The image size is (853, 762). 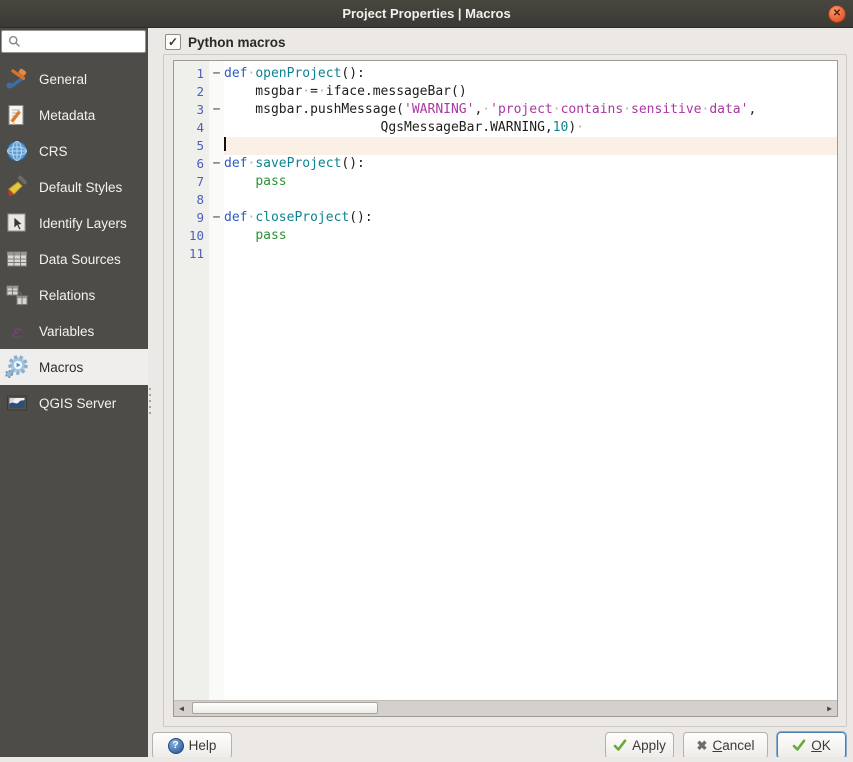 What do you see at coordinates (829, 708) in the screenshot?
I see `scroll-right-icon: ▶` at bounding box center [829, 708].